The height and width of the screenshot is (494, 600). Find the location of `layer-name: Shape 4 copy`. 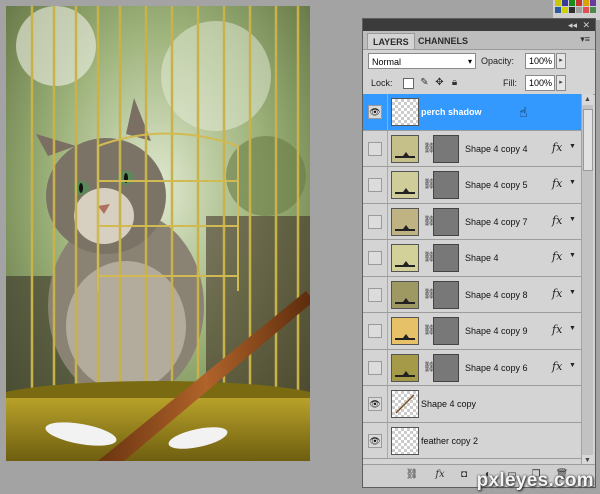

layer-name: Shape 4 copy is located at coordinates (448, 404).